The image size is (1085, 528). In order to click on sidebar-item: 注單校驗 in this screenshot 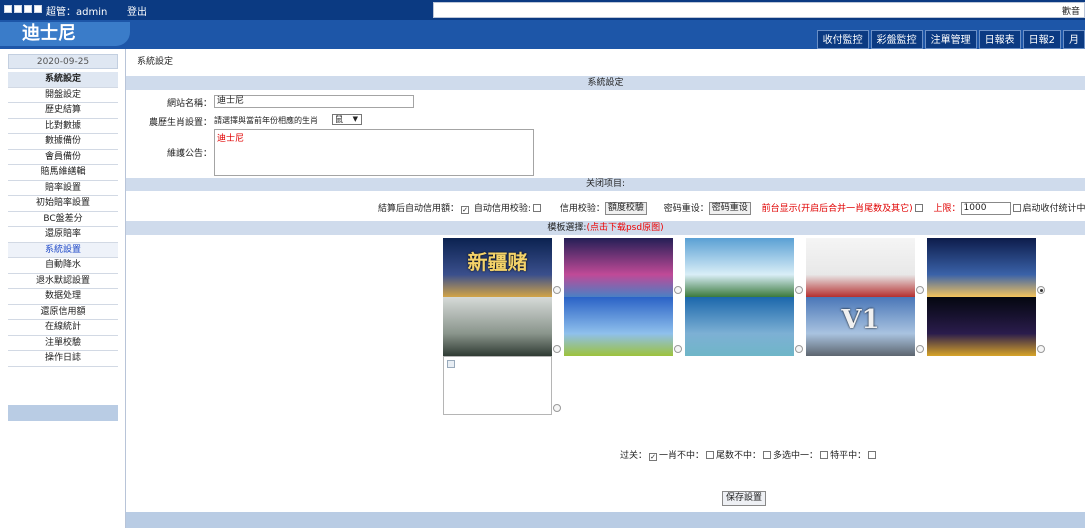, I will do `click(63, 343)`.